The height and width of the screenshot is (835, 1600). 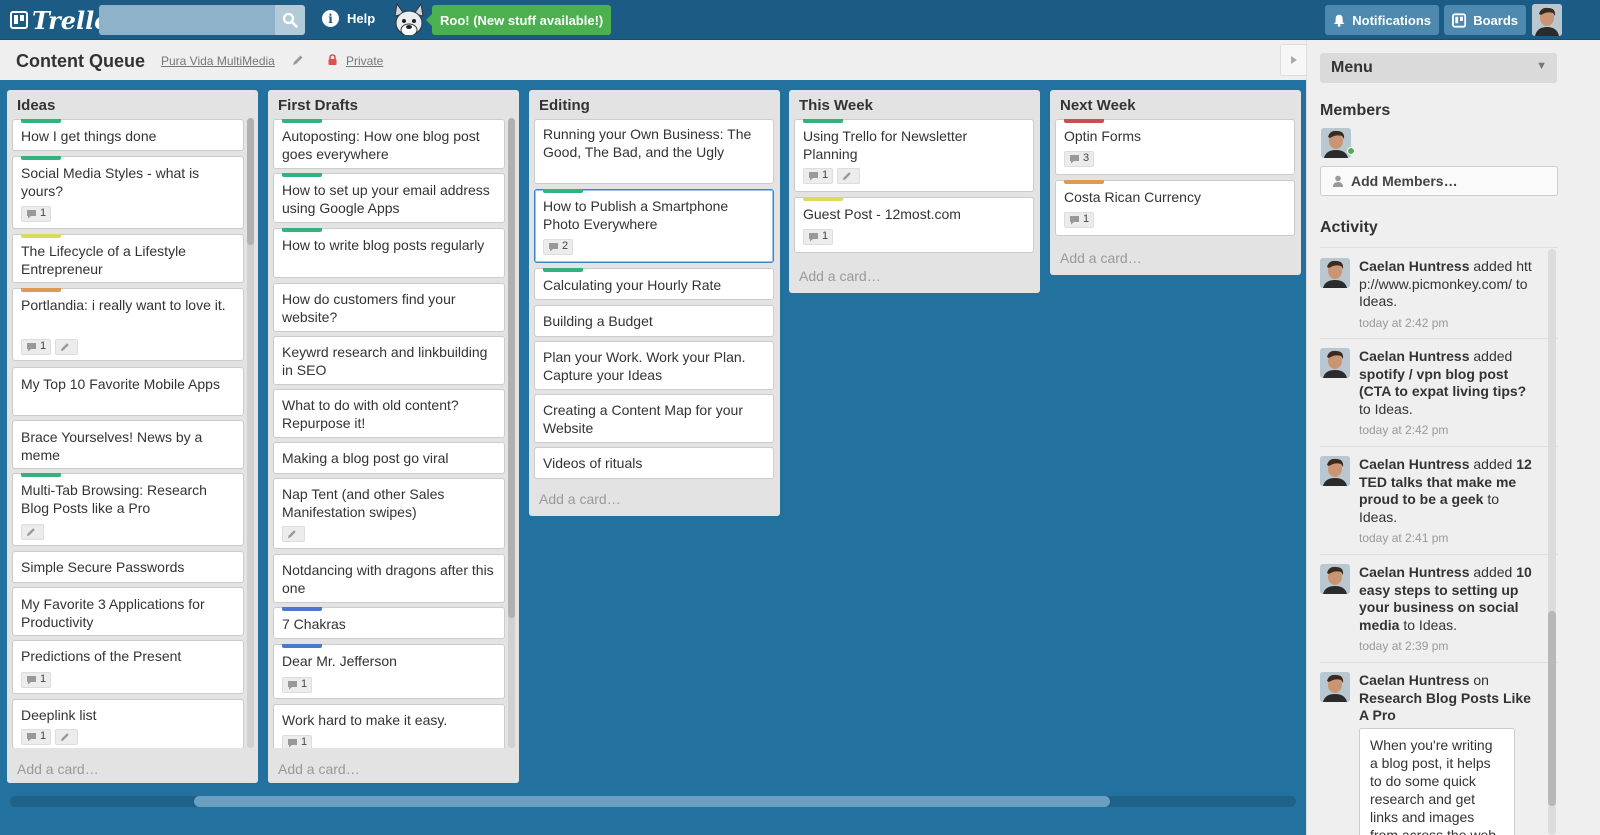 I want to click on sidebar-toggle-button, so click(x=1293, y=60).